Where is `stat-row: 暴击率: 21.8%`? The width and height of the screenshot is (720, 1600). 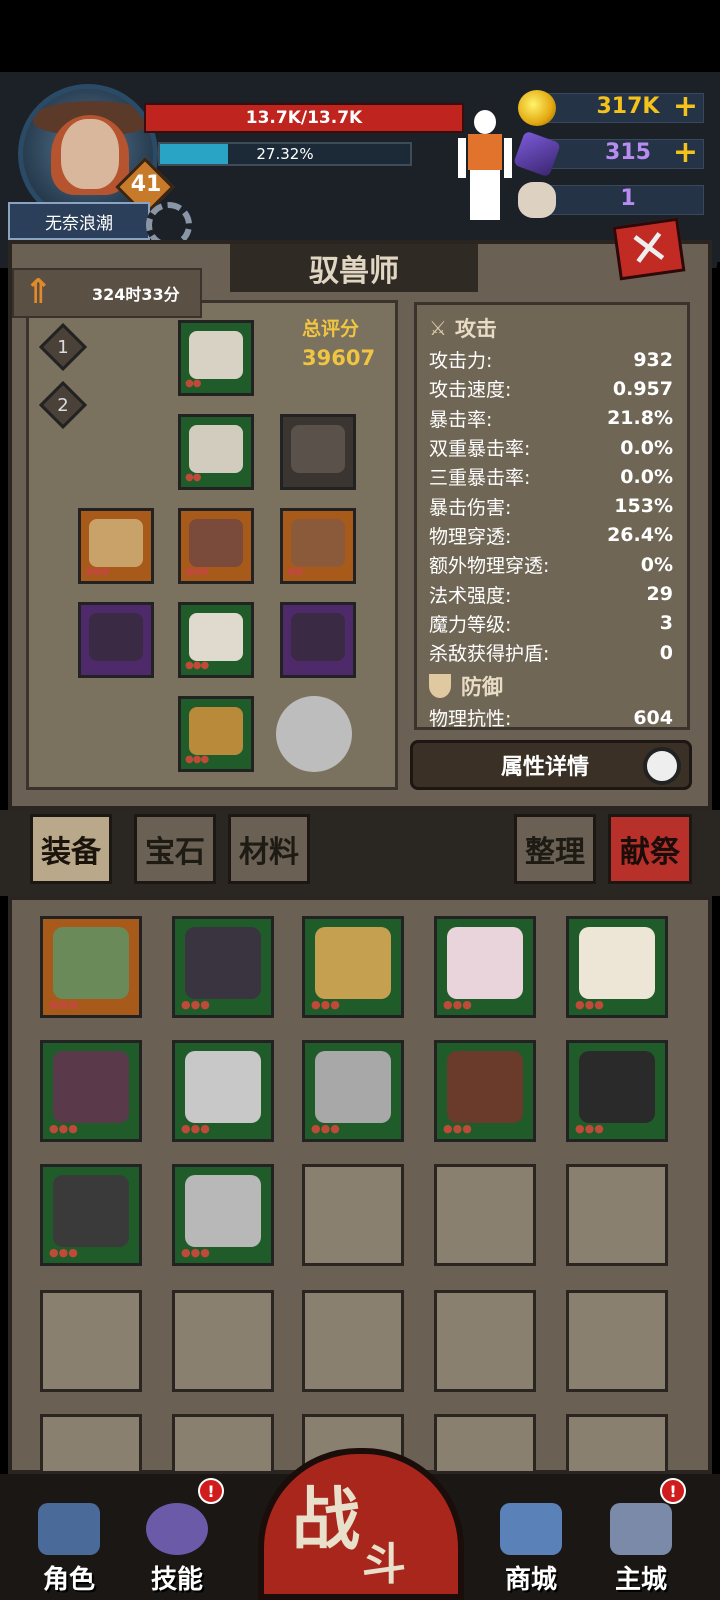 stat-row: 暴击率: 21.8% is located at coordinates (551, 419).